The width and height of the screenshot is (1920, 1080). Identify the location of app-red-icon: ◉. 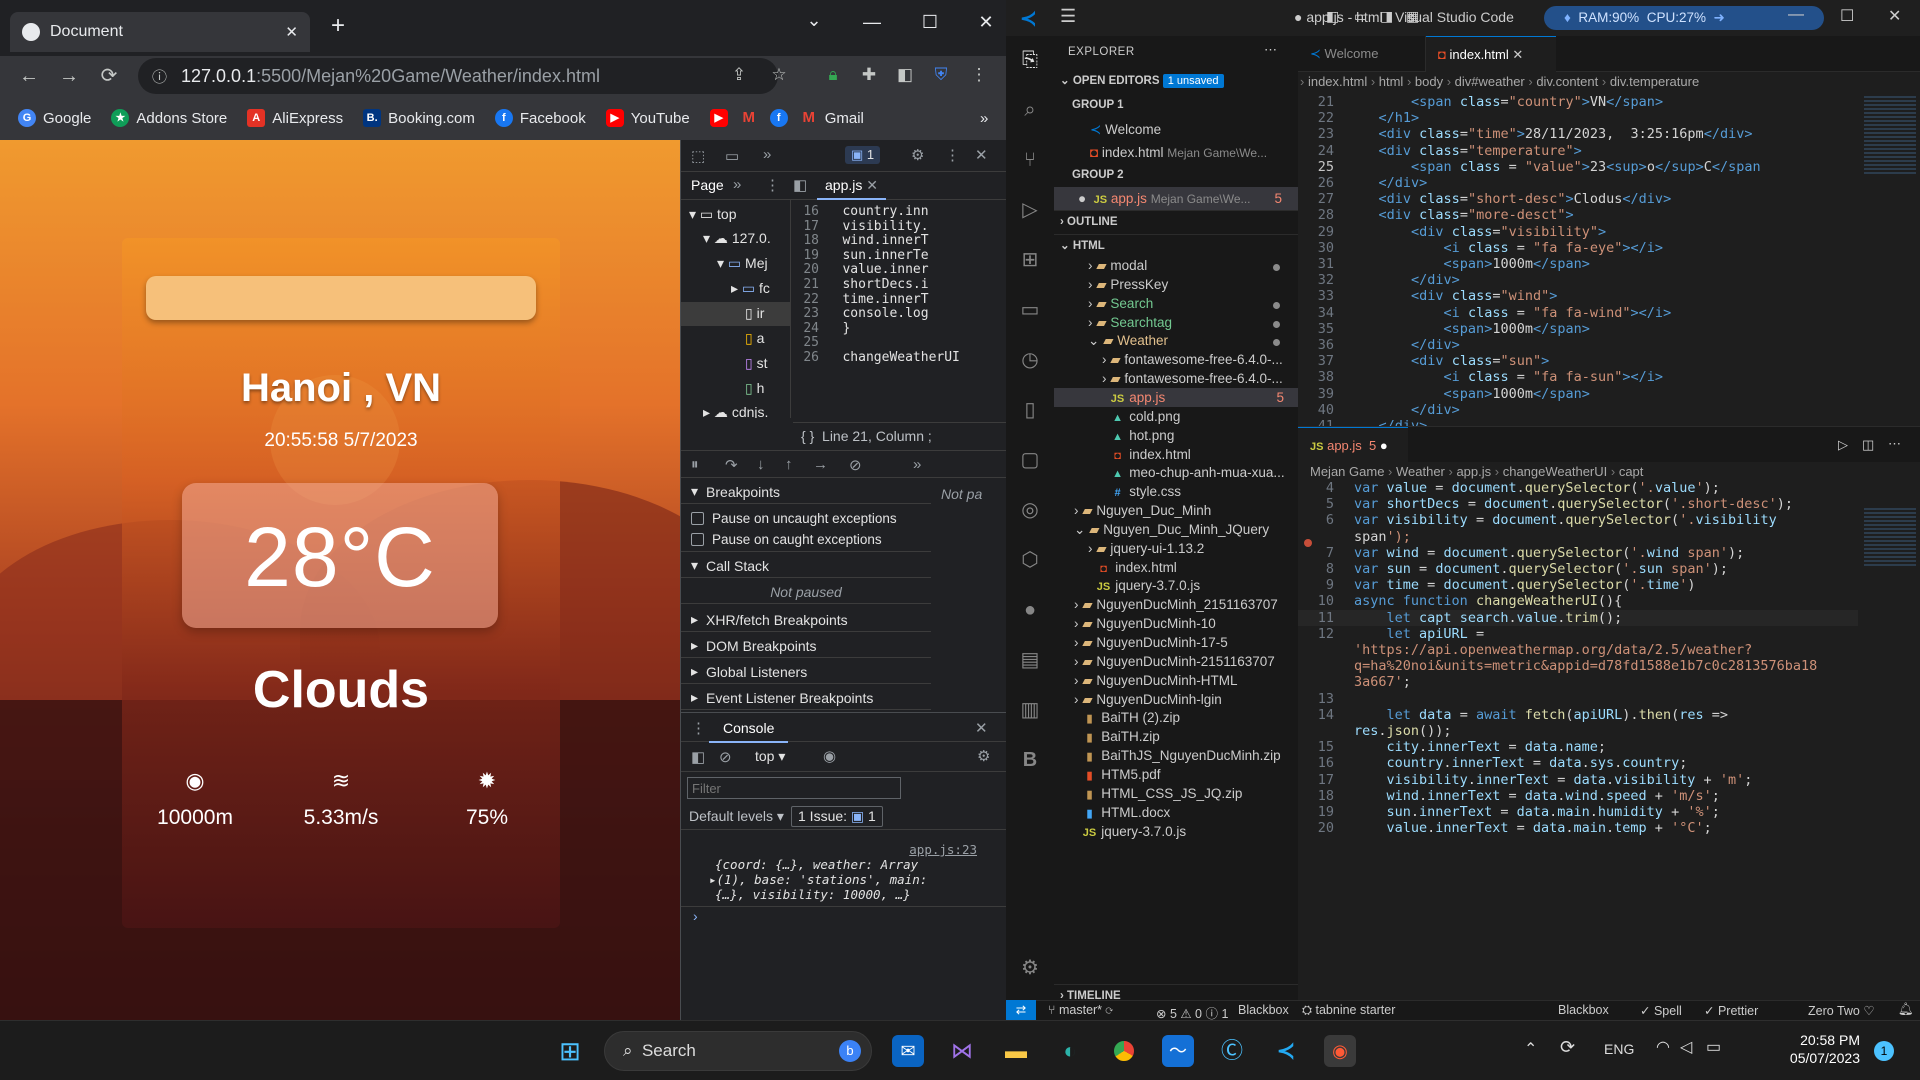
(1340, 1051).